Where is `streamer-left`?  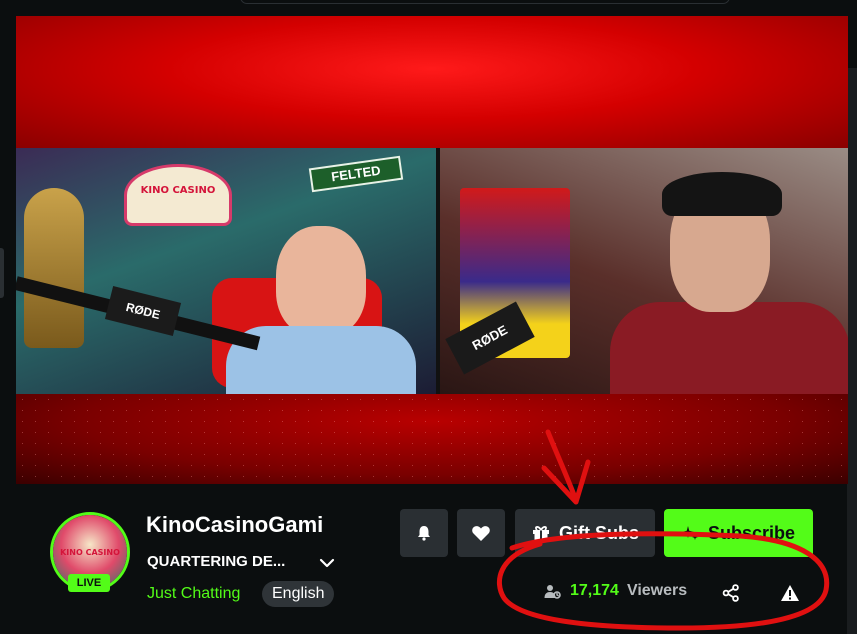 streamer-left is located at coordinates (321, 310).